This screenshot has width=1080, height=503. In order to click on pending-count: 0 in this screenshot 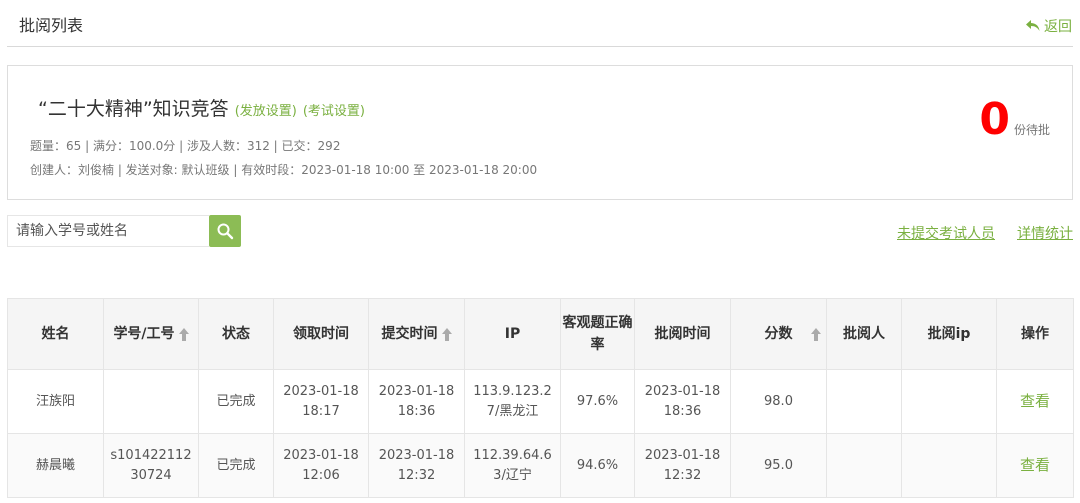, I will do `click(994, 119)`.